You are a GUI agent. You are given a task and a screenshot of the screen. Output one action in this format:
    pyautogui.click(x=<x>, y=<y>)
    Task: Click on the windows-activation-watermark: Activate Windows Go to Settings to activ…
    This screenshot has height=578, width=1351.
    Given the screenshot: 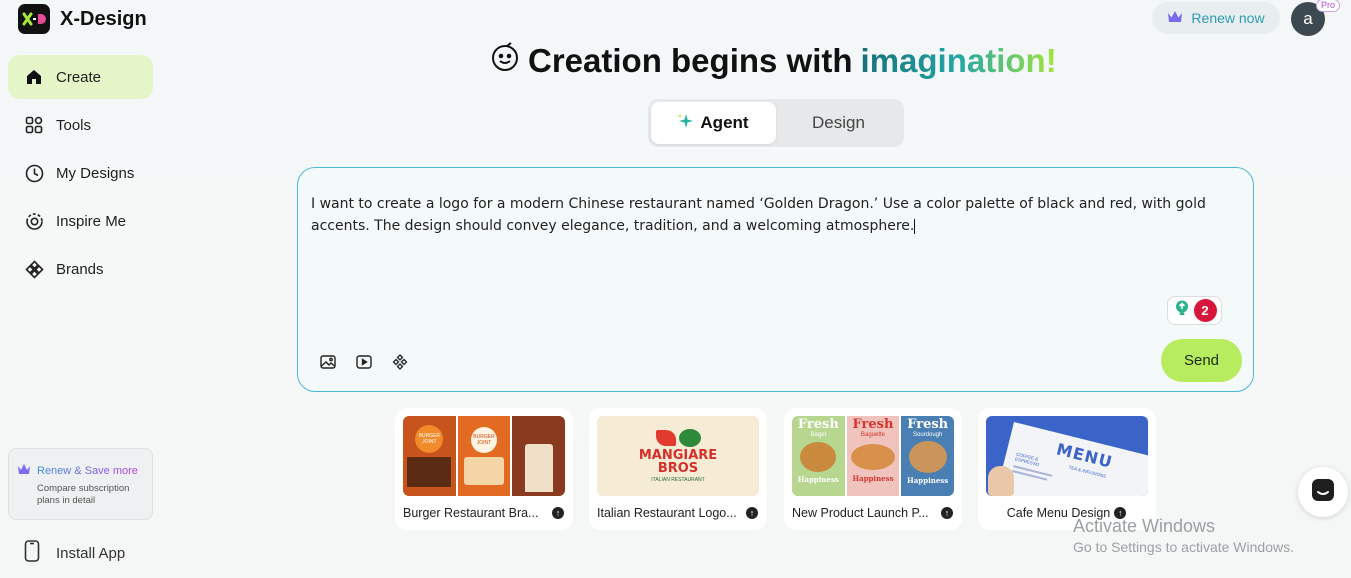 What is the action you would take?
    pyautogui.click(x=1183, y=535)
    